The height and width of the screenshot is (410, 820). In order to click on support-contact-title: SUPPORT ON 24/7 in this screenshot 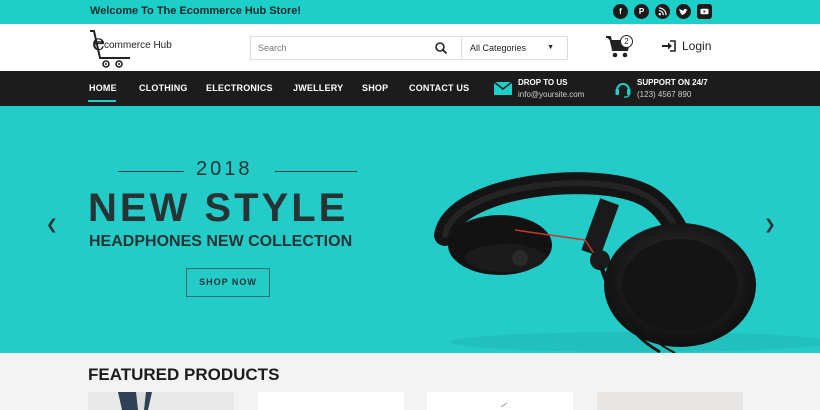, I will do `click(672, 82)`.